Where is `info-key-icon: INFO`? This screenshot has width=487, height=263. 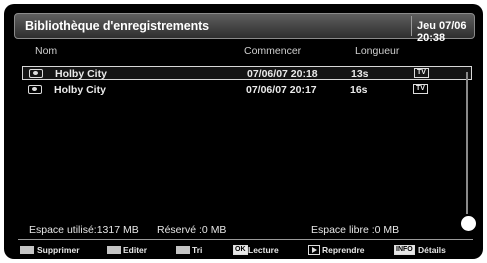
info-key-icon: INFO is located at coordinates (404, 250).